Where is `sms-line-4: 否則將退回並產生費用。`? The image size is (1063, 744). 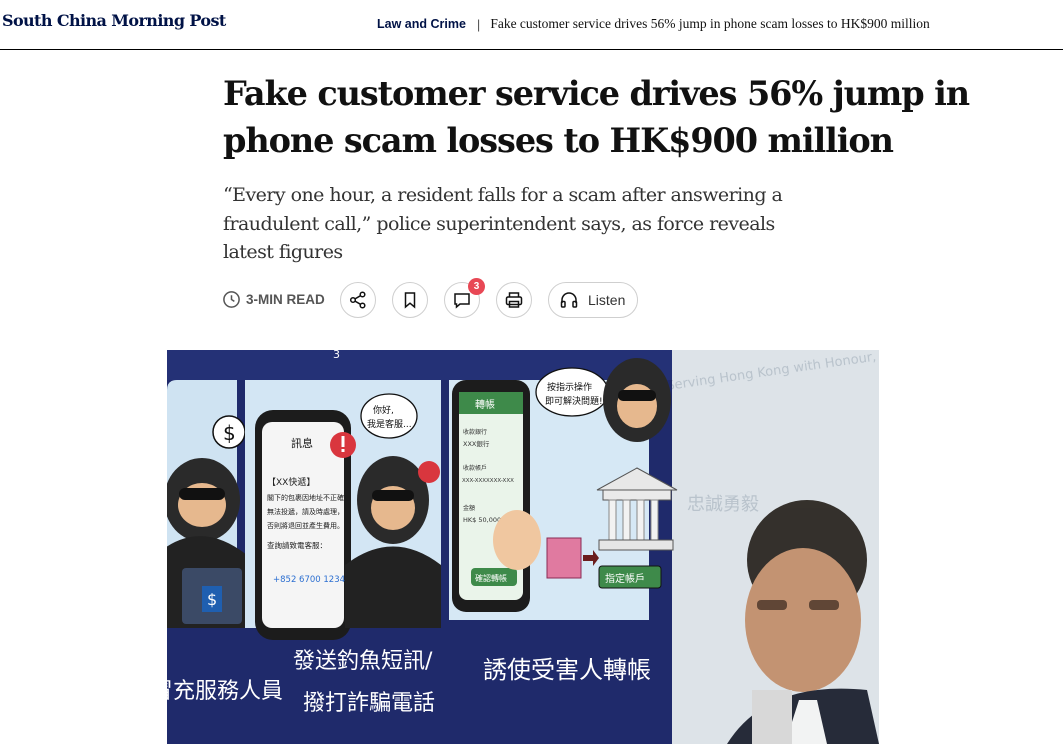 sms-line-4: 否則將退回並產生費用。 is located at coordinates (305, 525).